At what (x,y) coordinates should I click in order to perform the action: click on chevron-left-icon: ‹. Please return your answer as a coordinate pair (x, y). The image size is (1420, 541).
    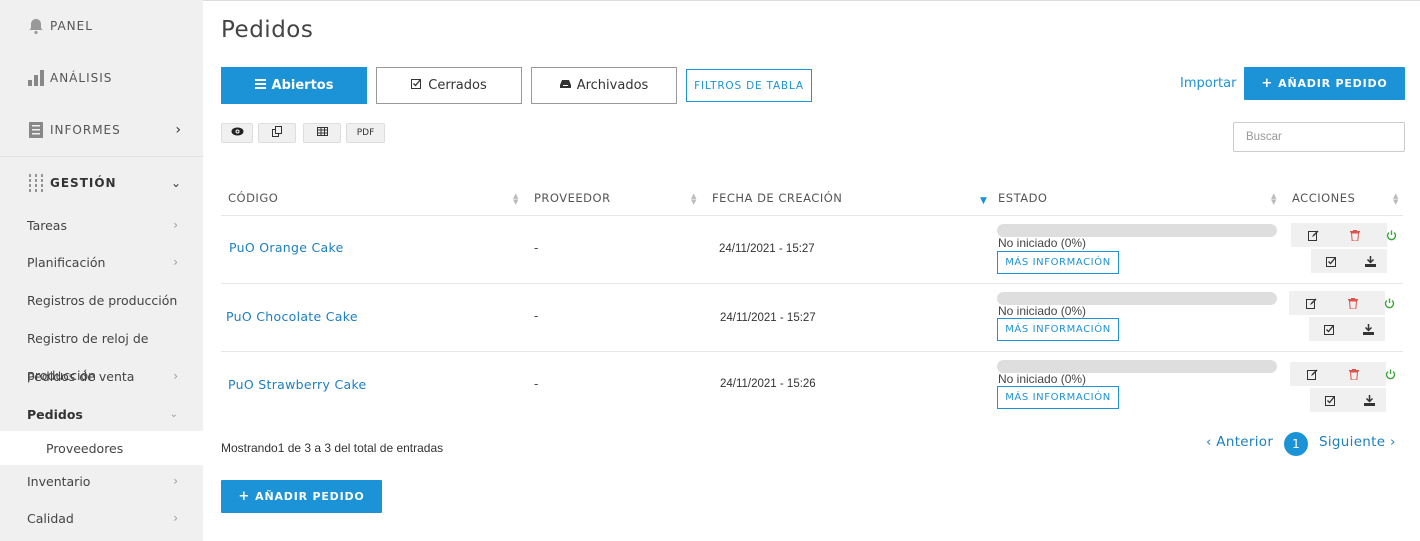
    Looking at the image, I should click on (1209, 442).